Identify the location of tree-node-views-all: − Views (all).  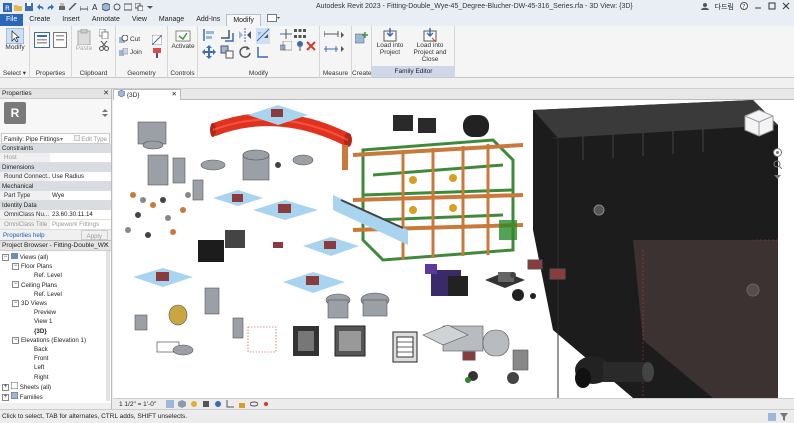
(55, 257).